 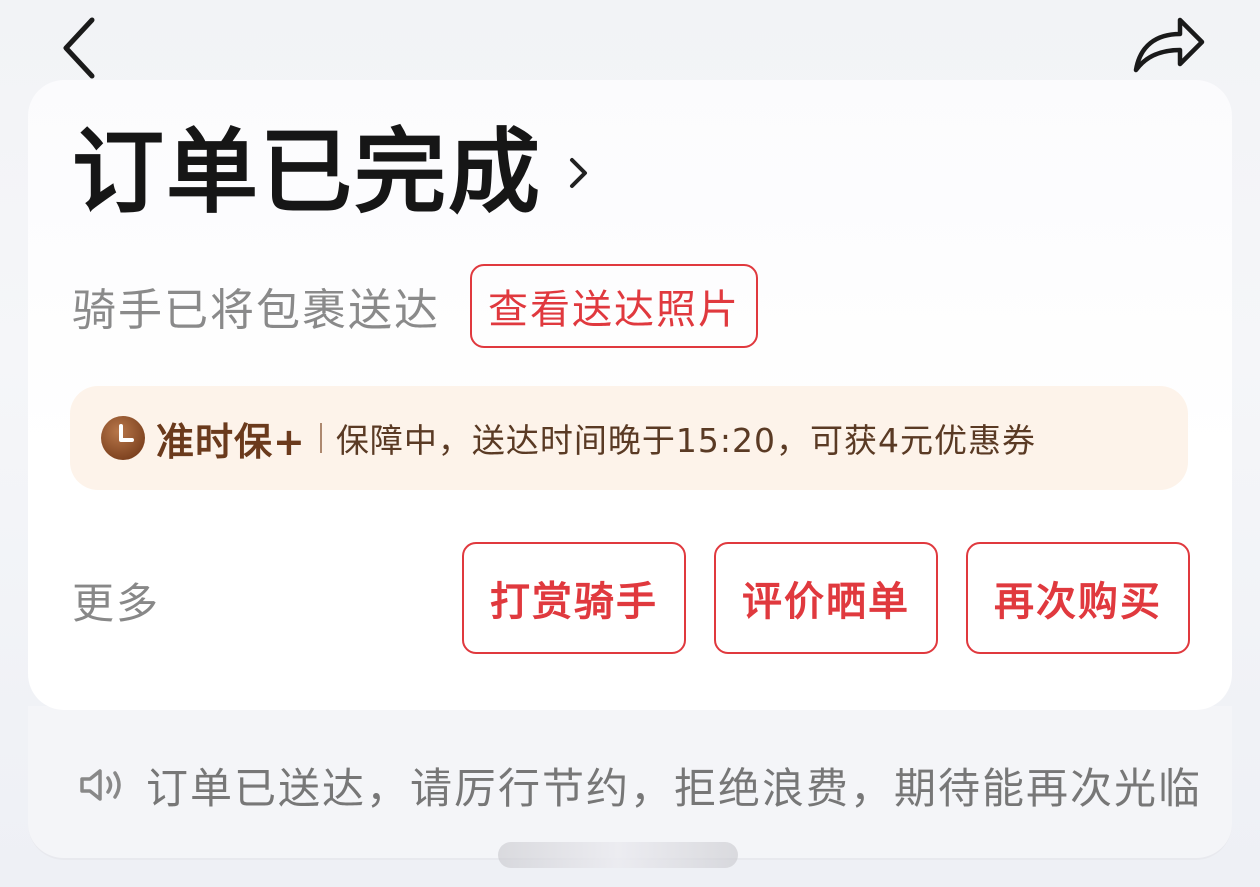 I want to click on order-status-title: 订单已完成, so click(x=307, y=172).